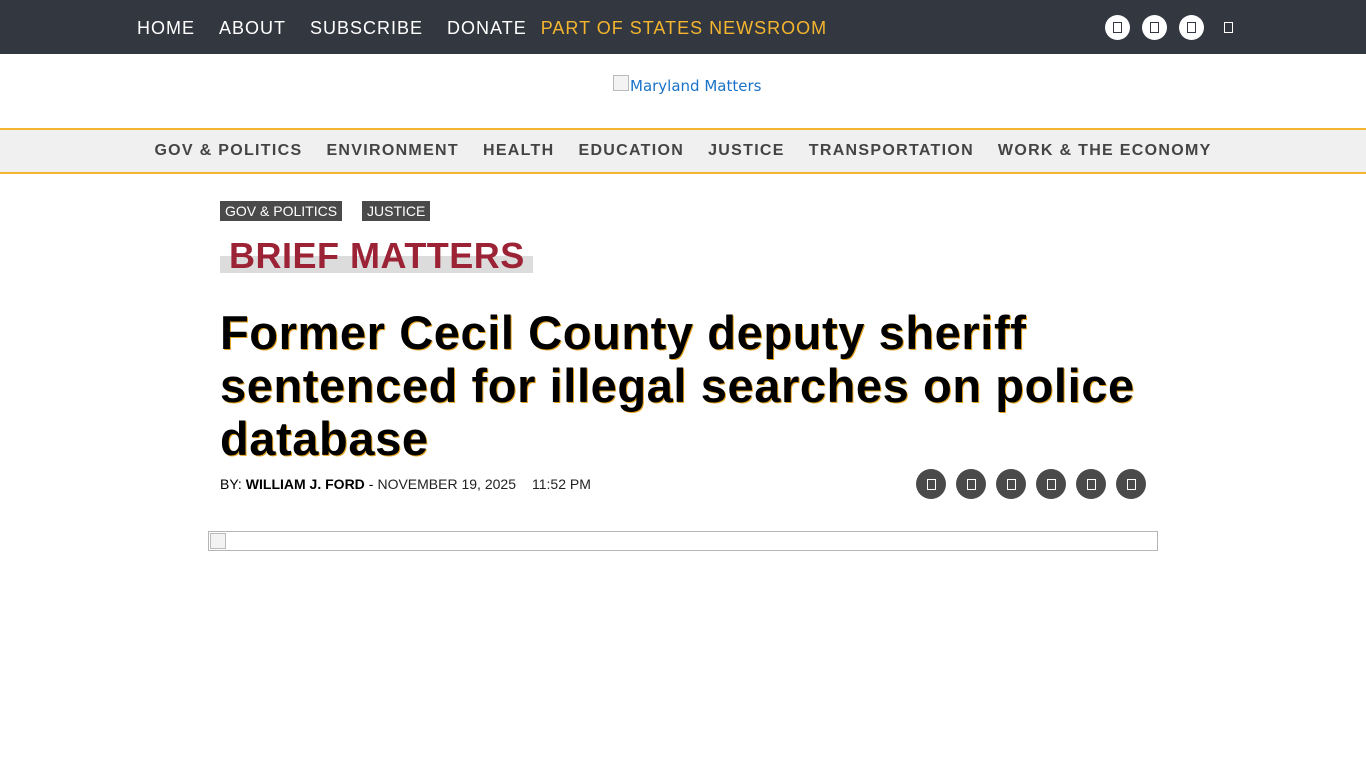  I want to click on tag-justice: JUSTICE, so click(396, 211).